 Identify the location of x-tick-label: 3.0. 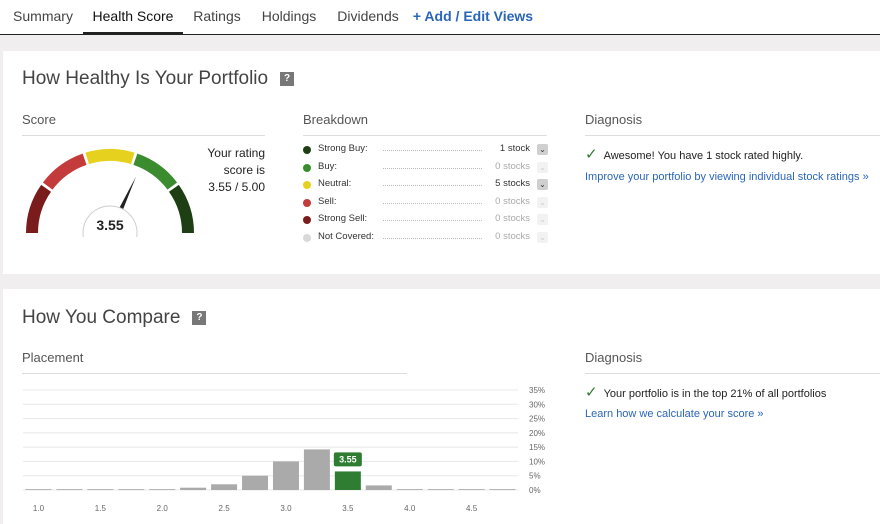
(286, 508).